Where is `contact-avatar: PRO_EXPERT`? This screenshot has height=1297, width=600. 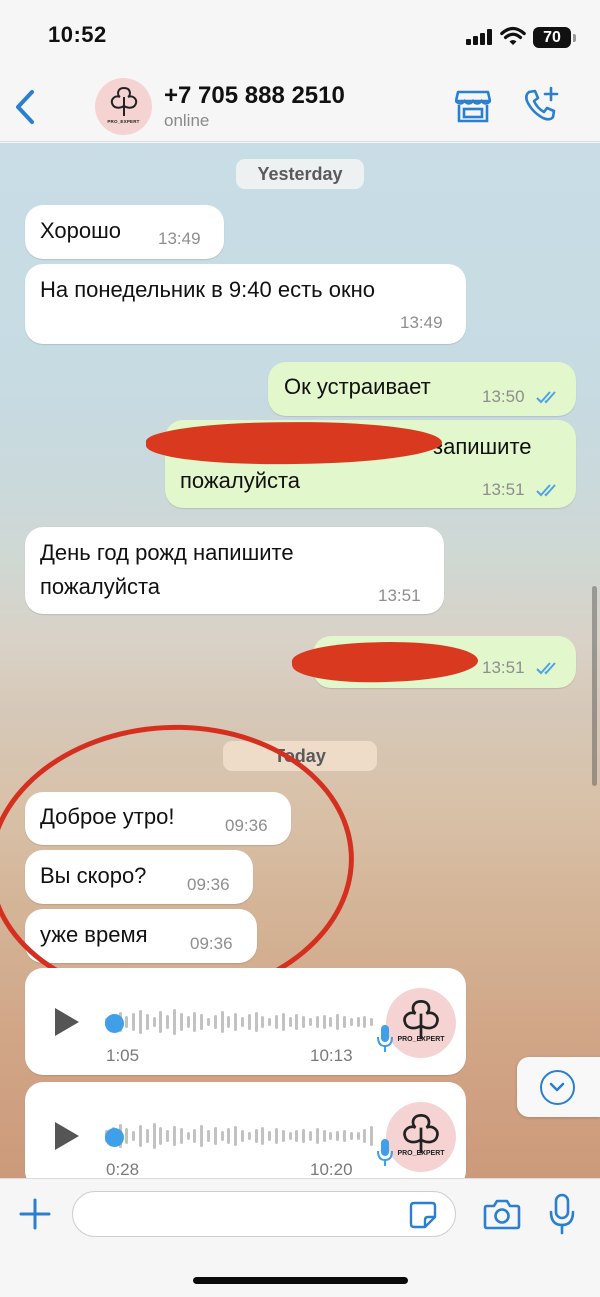
contact-avatar: PRO_EXPERT is located at coordinates (123, 106).